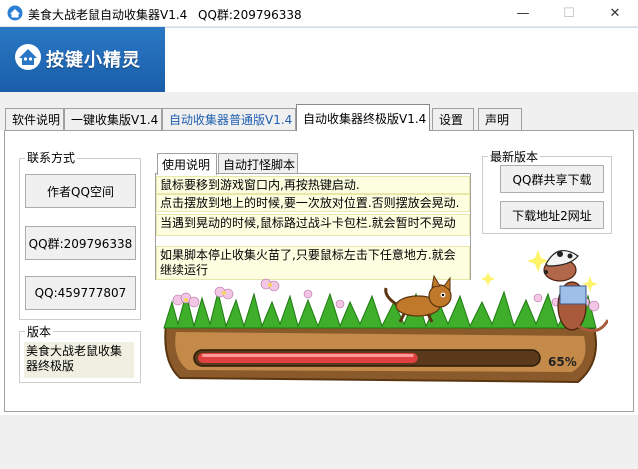  Describe the element at coordinates (113, 119) in the screenshot. I see `tab-one-click: 一键收集版V1.4` at that location.